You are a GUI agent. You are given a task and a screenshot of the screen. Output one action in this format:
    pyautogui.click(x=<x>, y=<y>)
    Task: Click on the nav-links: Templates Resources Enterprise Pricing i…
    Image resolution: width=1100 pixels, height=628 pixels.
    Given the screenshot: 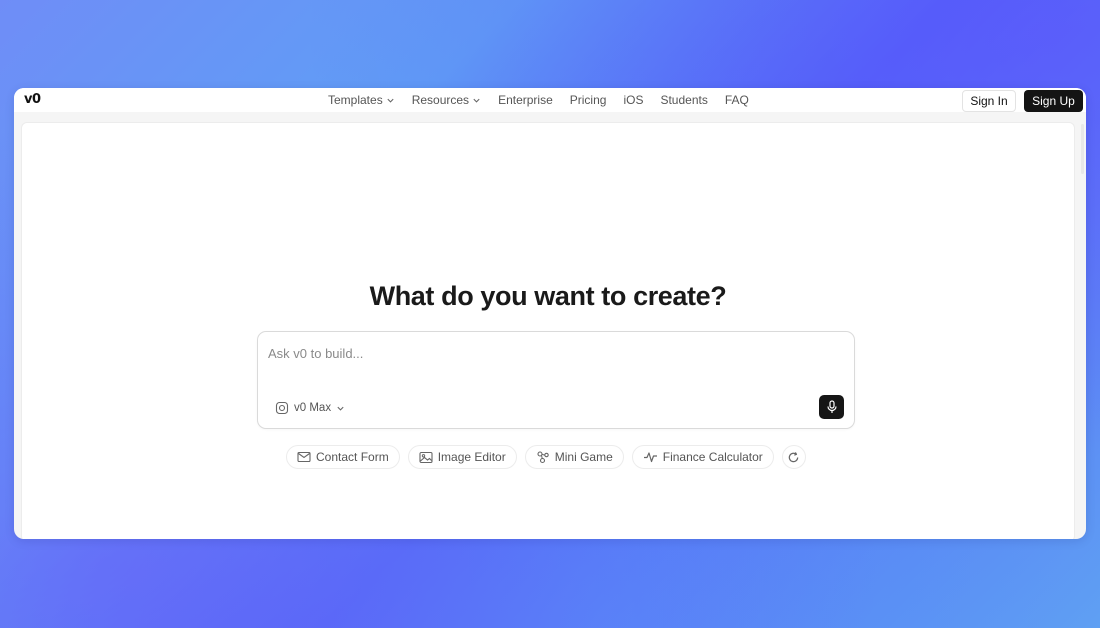 What is the action you would take?
    pyautogui.click(x=547, y=100)
    